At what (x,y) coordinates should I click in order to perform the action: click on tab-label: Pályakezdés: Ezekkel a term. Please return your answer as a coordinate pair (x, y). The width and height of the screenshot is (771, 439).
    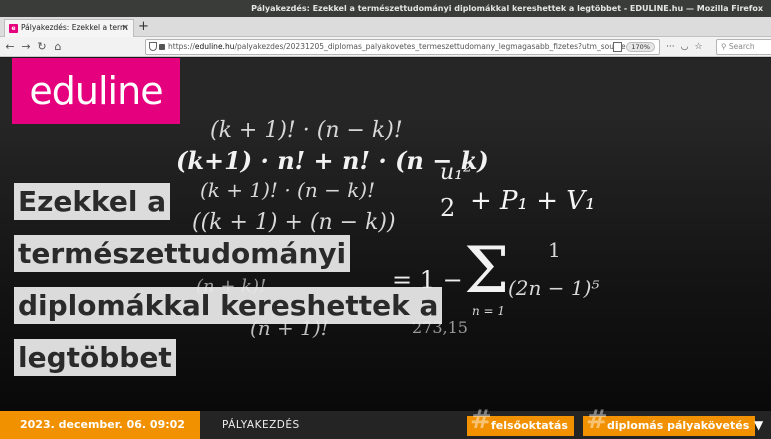
    Looking at the image, I should click on (74, 27).